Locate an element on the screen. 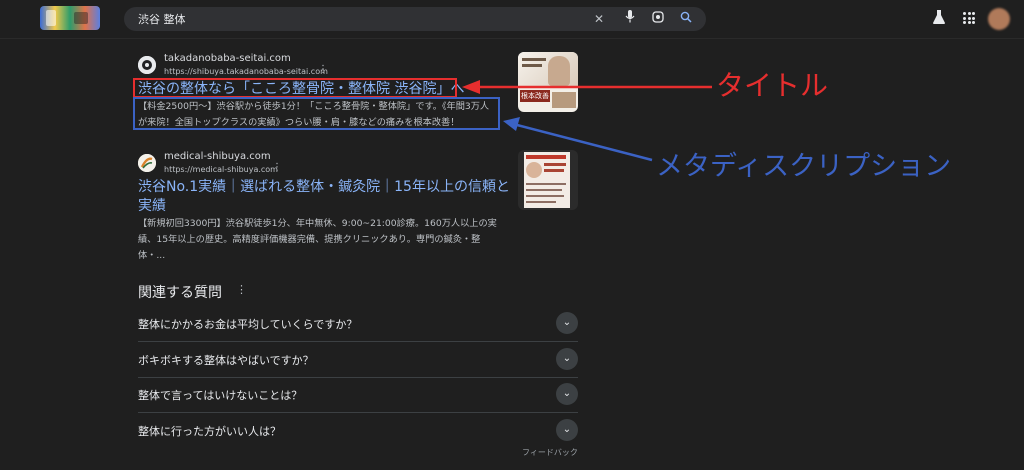  annotation-arrows is located at coordinates (587, 121).